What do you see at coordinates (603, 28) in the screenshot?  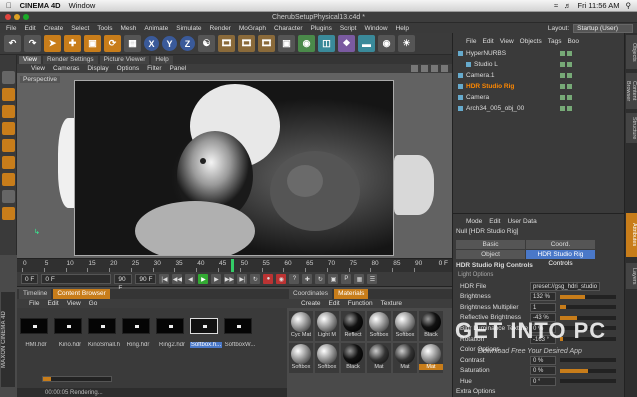 I see `layout-select: Startup (User)` at bounding box center [603, 28].